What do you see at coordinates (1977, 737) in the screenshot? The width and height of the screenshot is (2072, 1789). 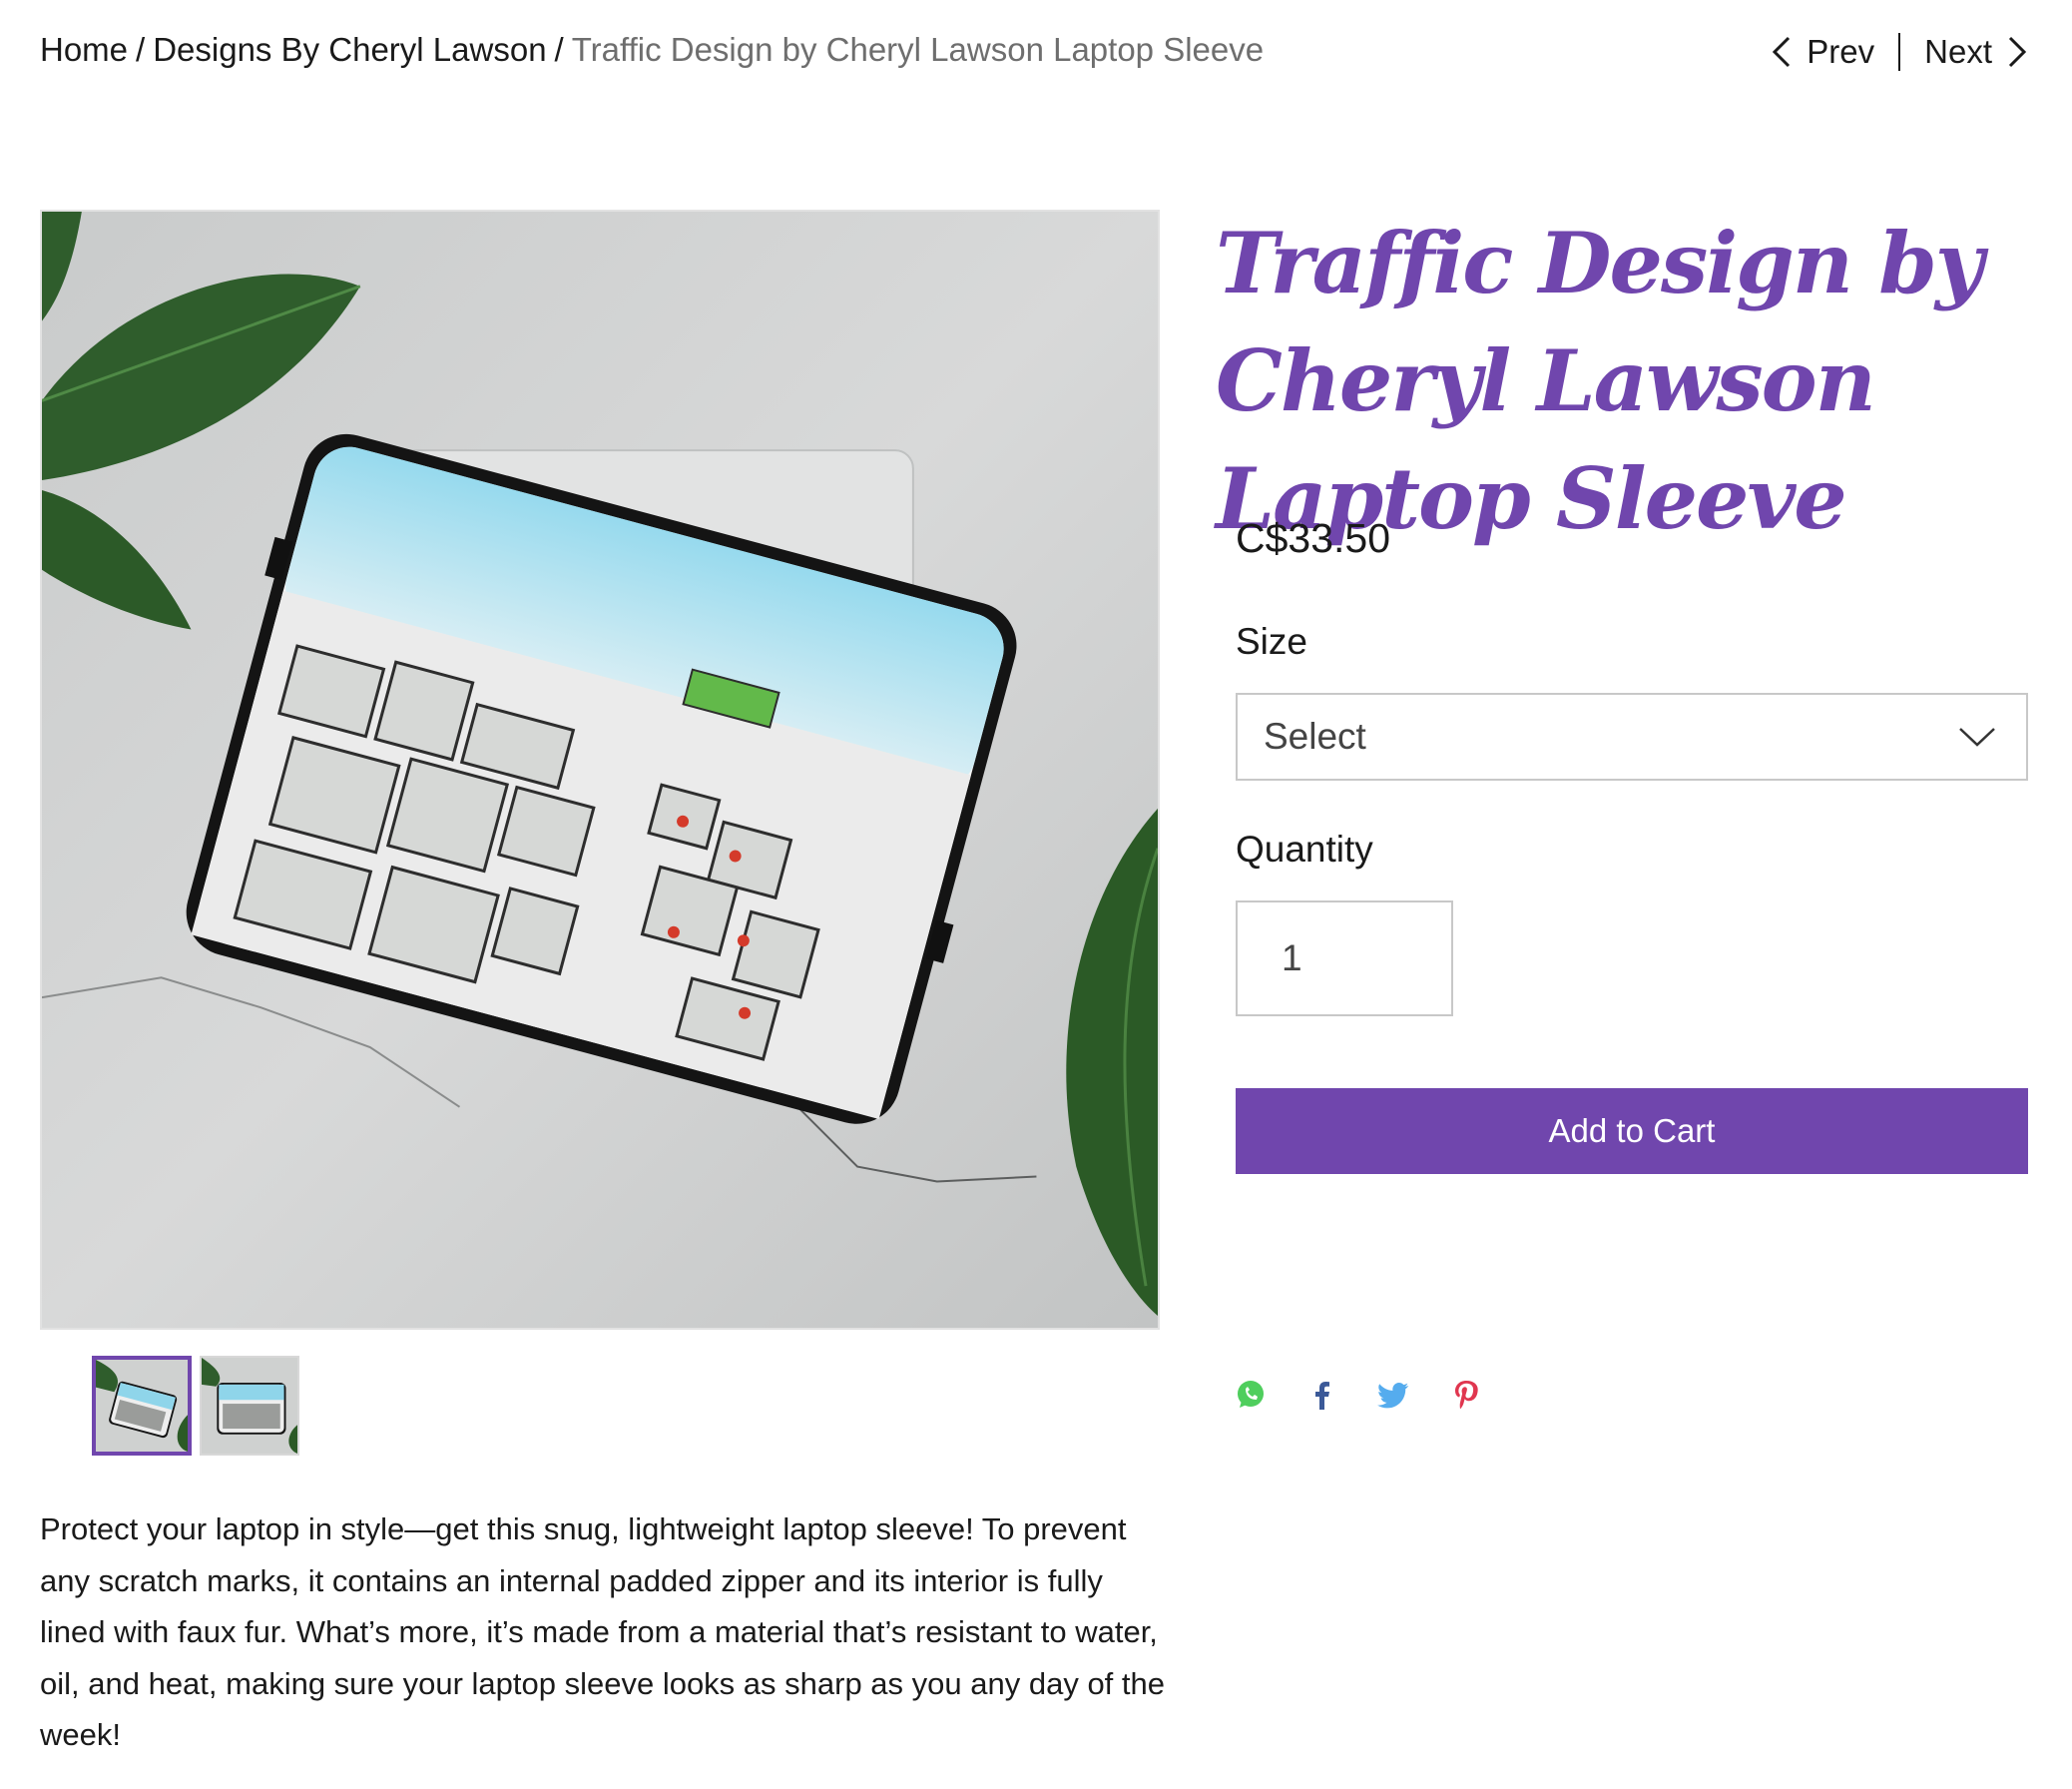 I see `chevron-down-icon` at bounding box center [1977, 737].